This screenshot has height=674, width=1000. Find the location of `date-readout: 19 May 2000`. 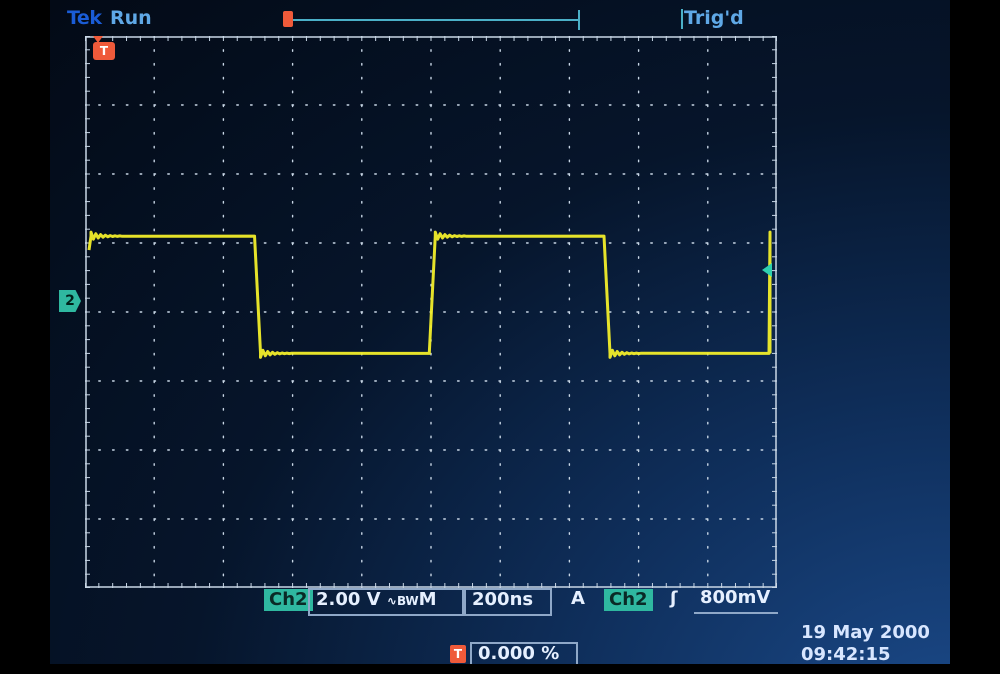

date-readout: 19 May 2000 is located at coordinates (865, 632).